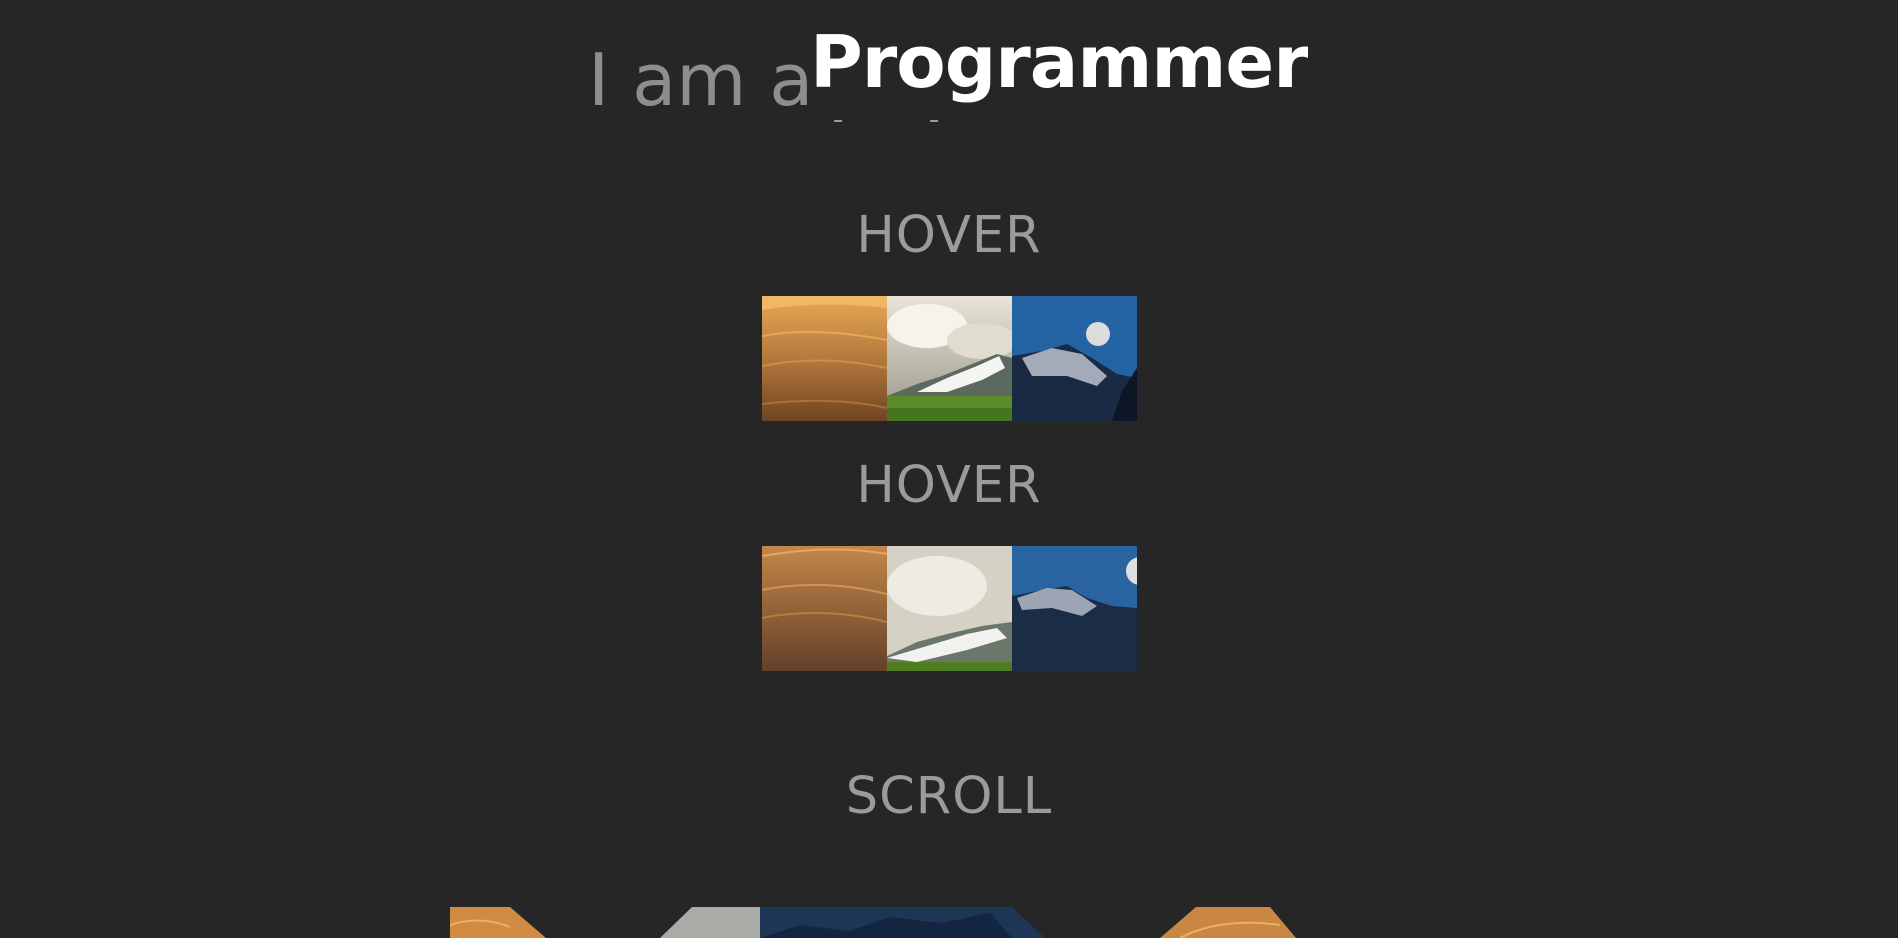 This screenshot has width=1898, height=938. I want to click on headline: I am a Programmer, so click(948, 73).